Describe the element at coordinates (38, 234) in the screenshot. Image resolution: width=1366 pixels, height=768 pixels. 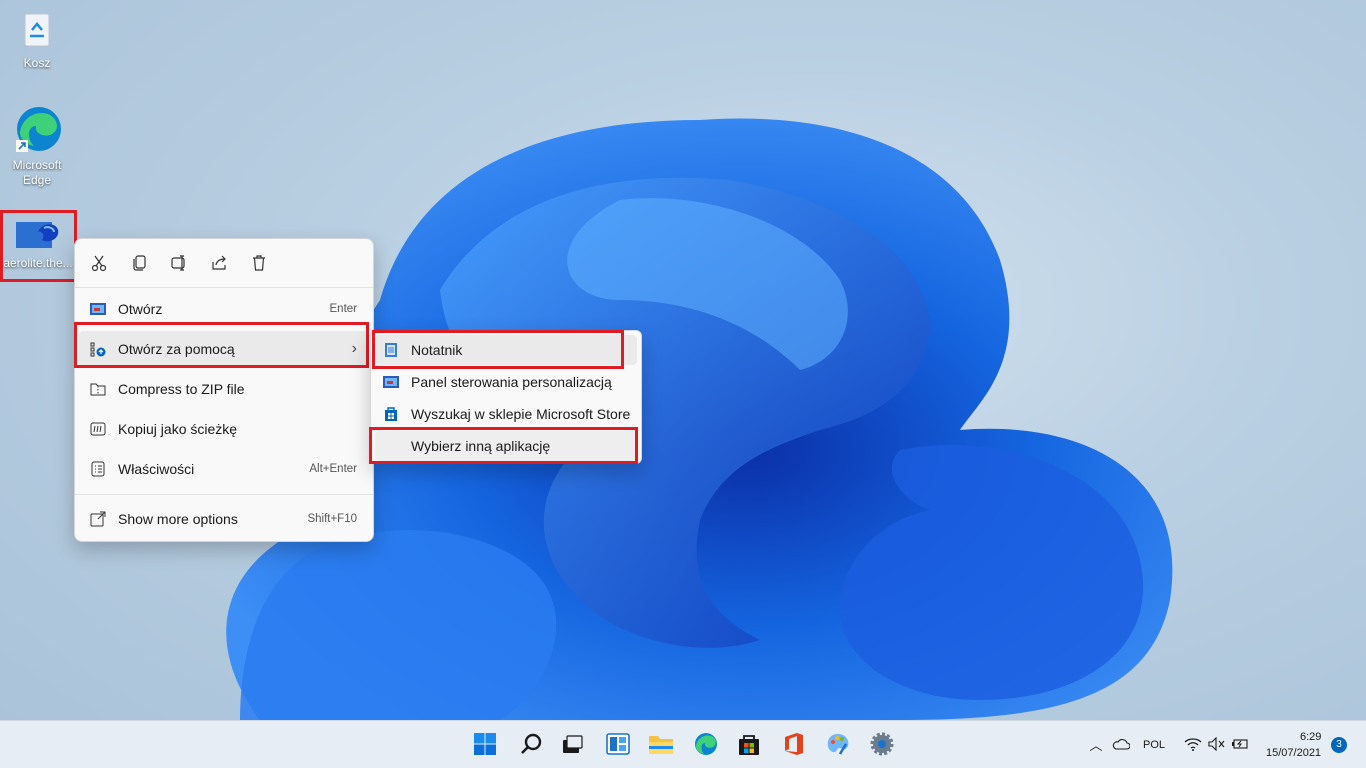
I see `theme-file-icon` at that location.